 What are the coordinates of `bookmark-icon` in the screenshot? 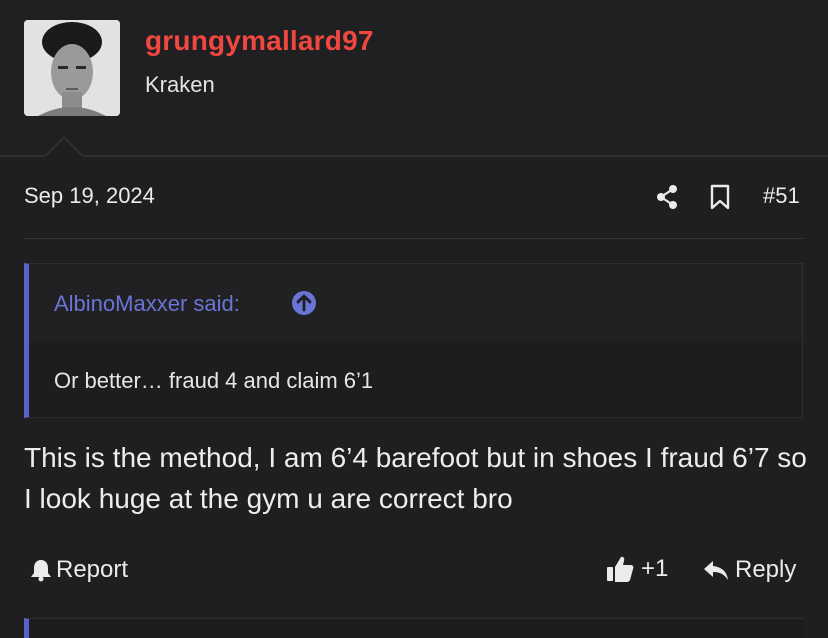 It's located at (720, 197).